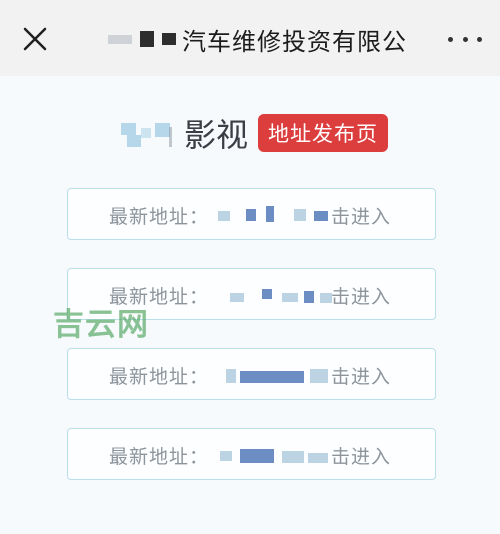 This screenshot has height=534, width=500. I want to click on more-horizontal-icon, so click(450, 39).